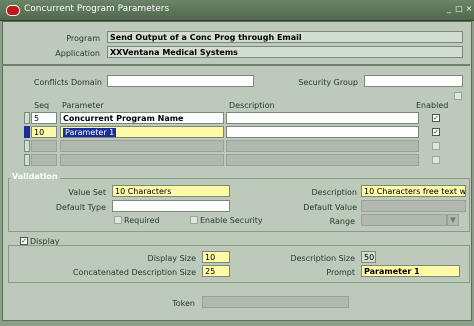 Image resolution: width=474 pixels, height=326 pixels. Describe the element at coordinates (252, 105) in the screenshot. I see `col-header-description: Description` at that location.